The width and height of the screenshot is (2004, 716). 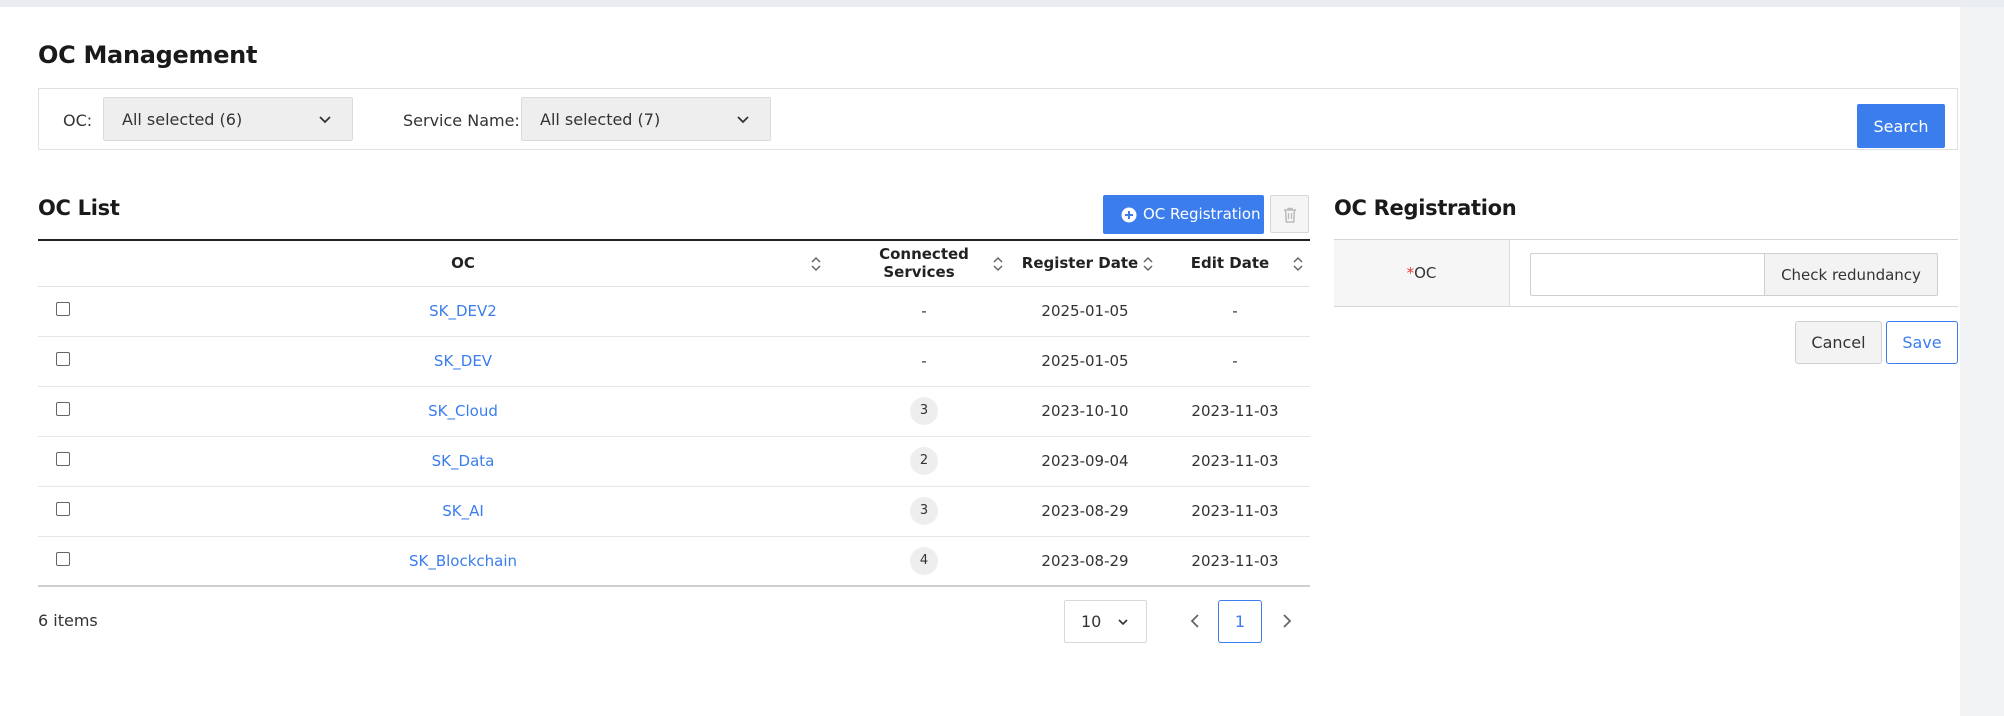 I want to click on delete-button, so click(x=1289, y=214).